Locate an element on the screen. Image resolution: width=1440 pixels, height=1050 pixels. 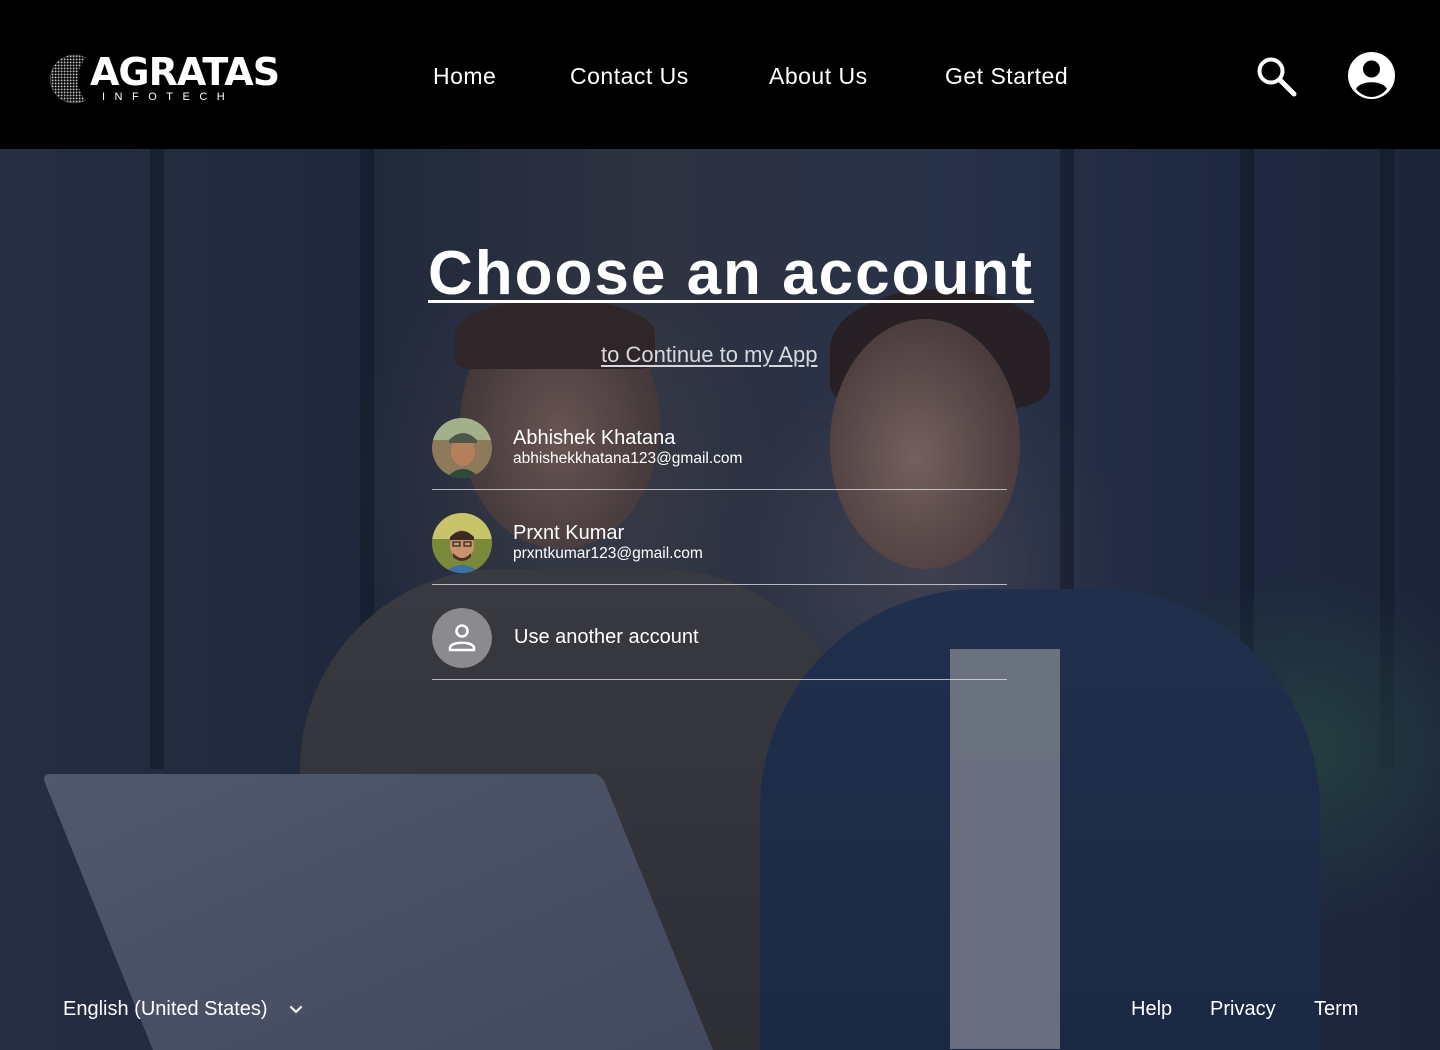
person-icon is located at coordinates (462, 638).